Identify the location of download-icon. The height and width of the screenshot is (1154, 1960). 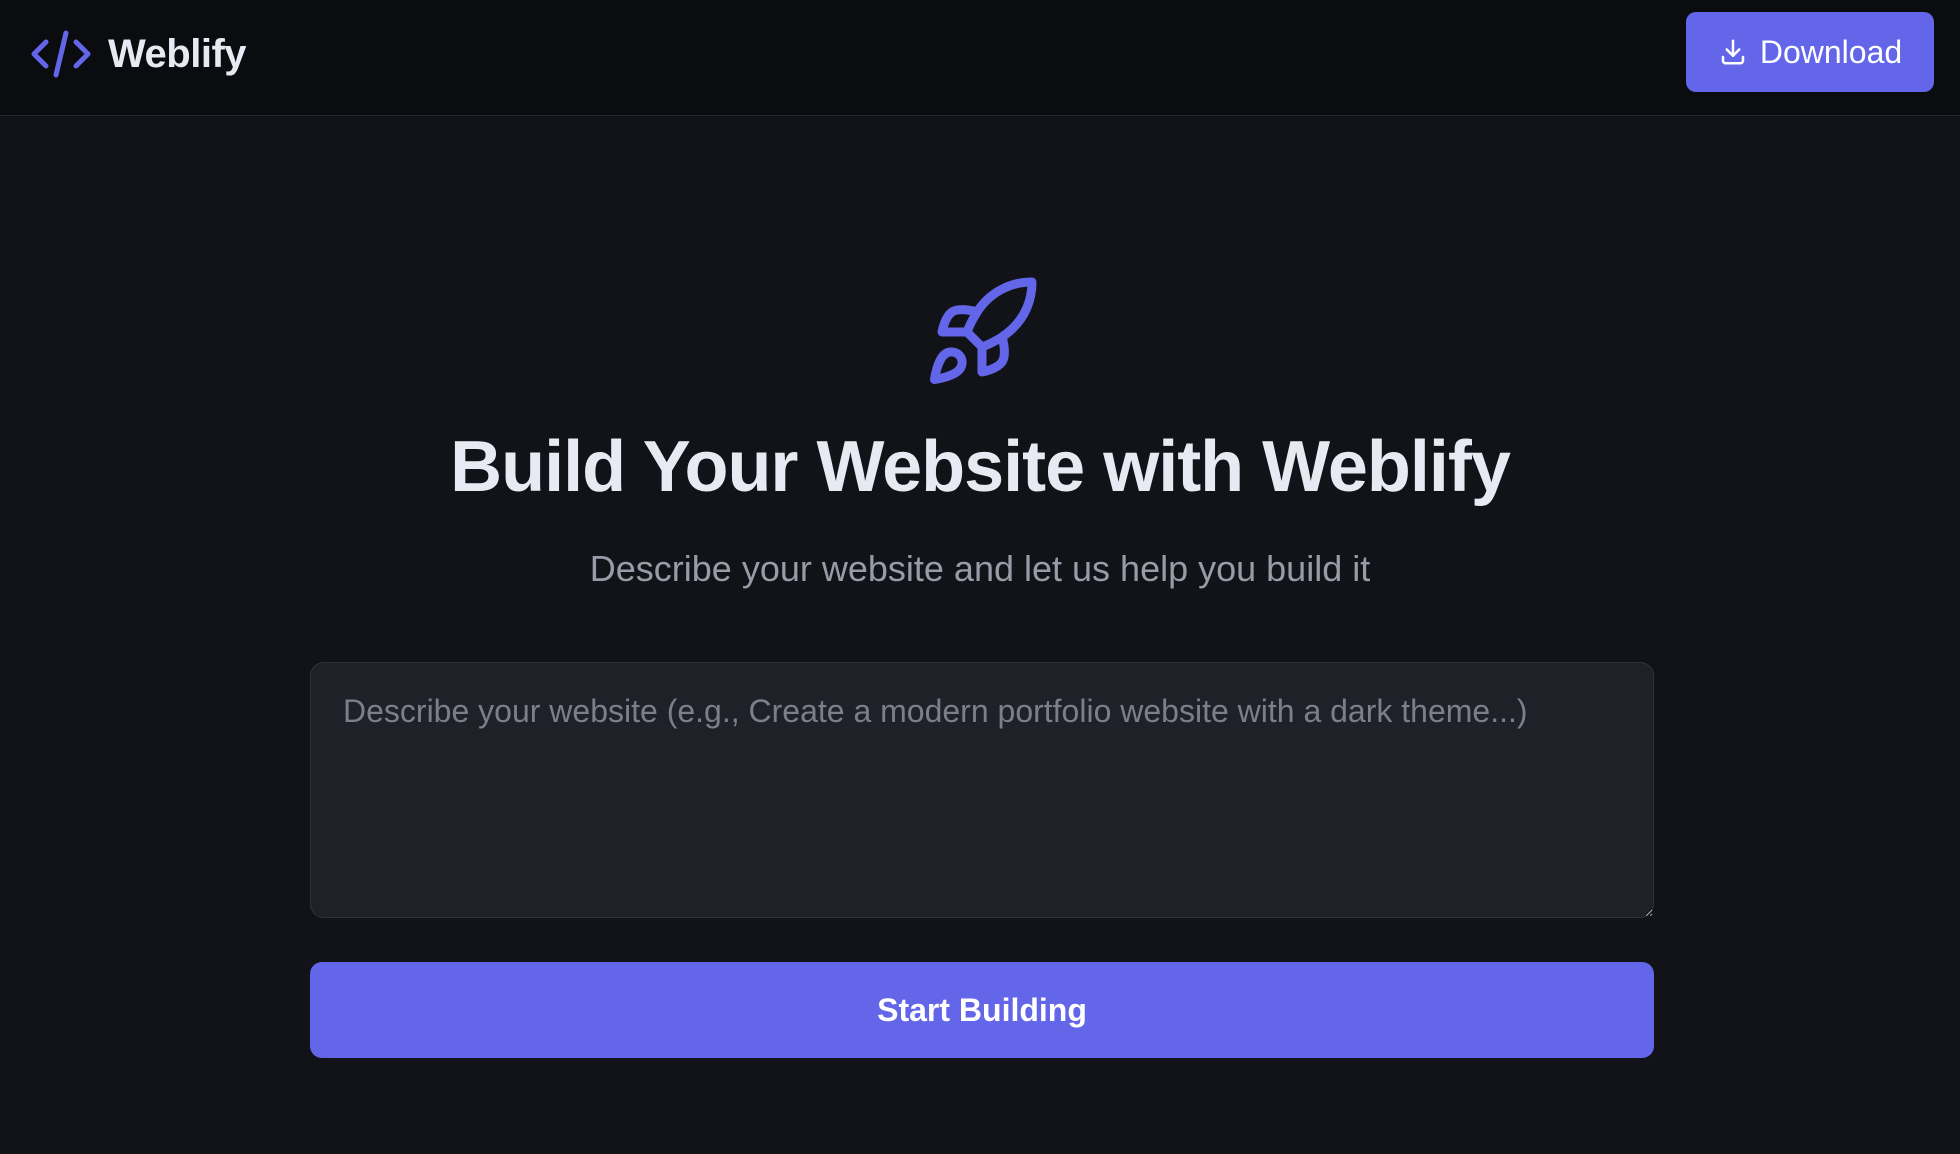
(1733, 52).